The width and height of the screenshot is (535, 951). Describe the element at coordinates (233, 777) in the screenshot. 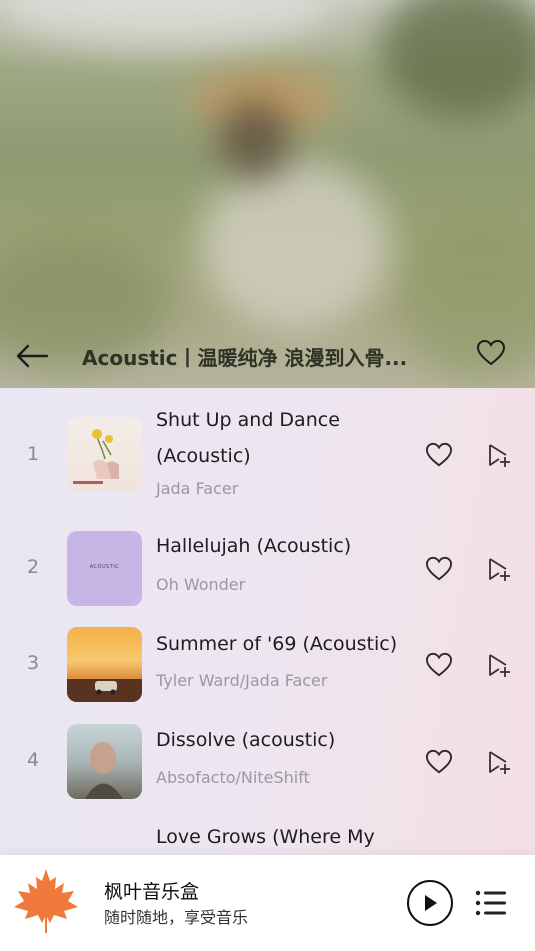

I see `song-artist: Absofacto/NiteShift` at that location.